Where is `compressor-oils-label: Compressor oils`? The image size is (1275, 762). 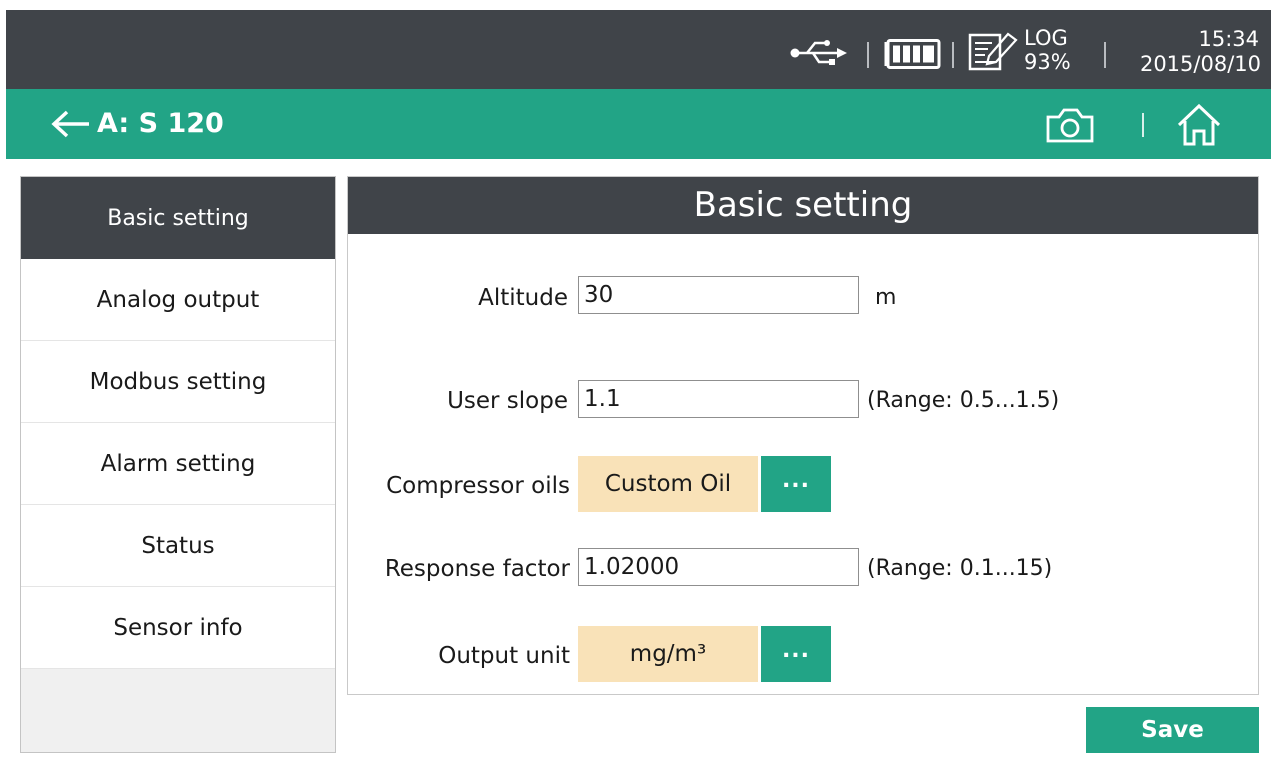 compressor-oils-label: Compressor oils is located at coordinates (478, 486).